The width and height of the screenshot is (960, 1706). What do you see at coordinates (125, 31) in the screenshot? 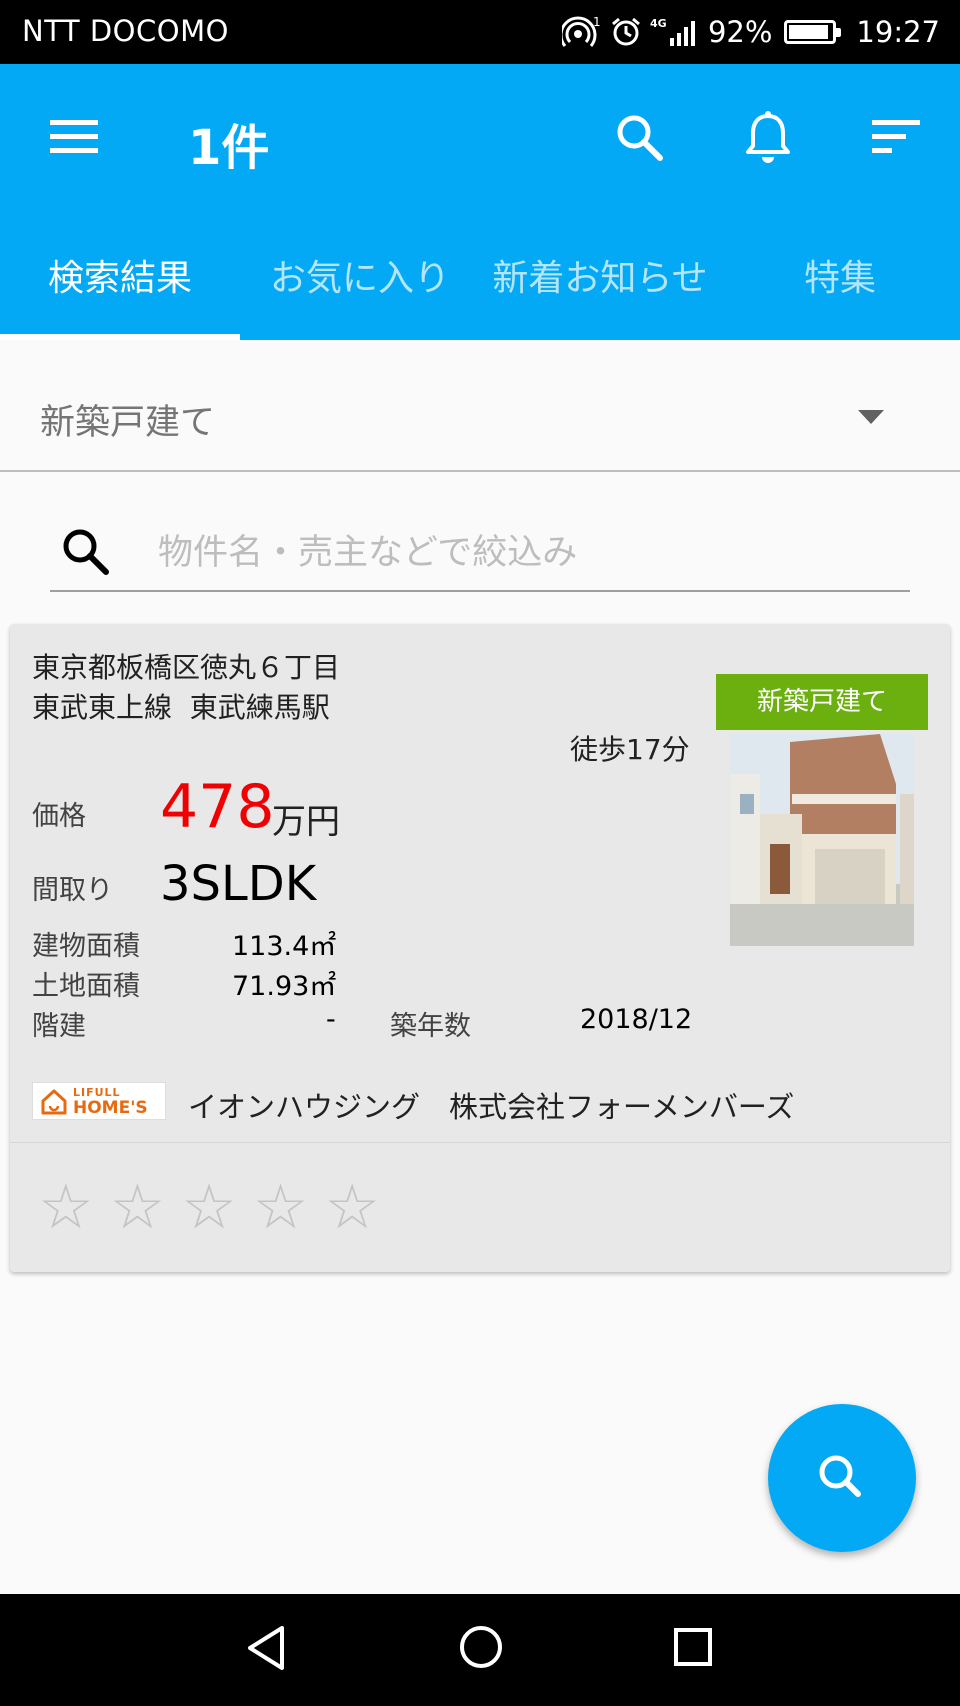
I see `carrier-label: NTT DOCOMO` at bounding box center [125, 31].